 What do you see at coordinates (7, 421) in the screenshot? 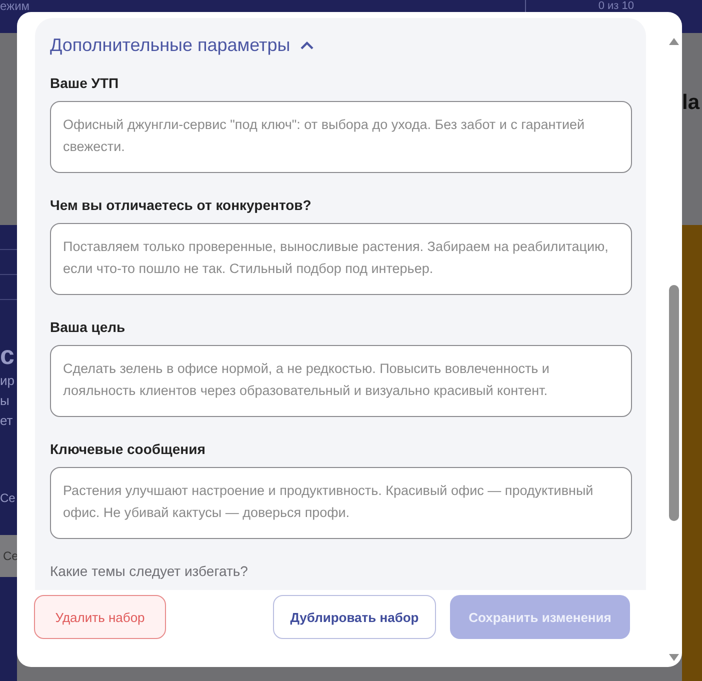
I see `text-fragment: ет` at bounding box center [7, 421].